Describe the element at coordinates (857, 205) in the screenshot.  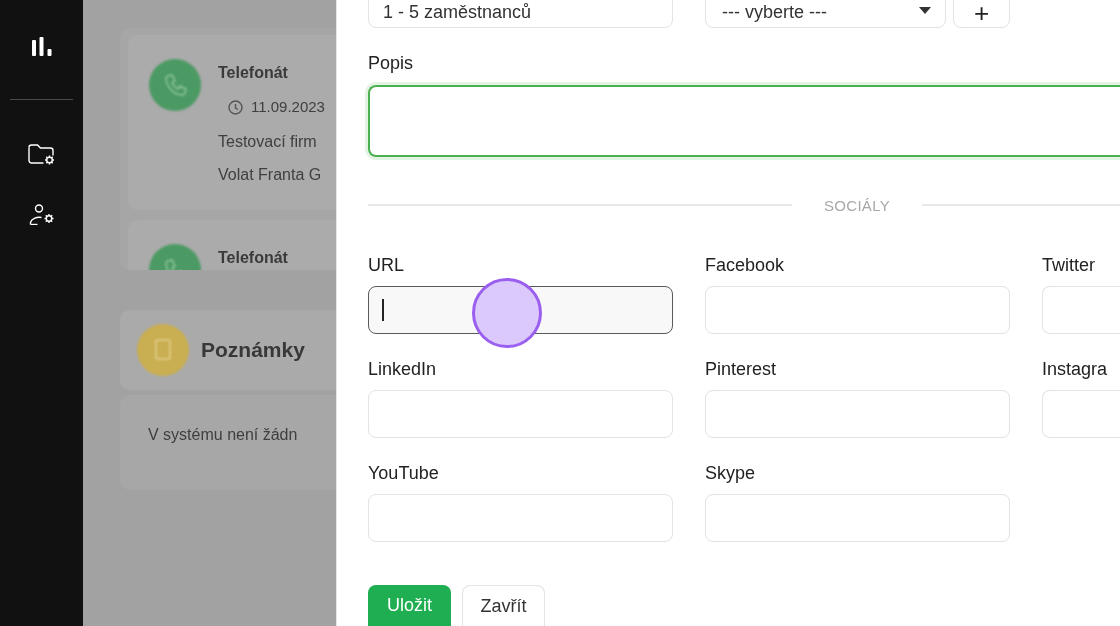
I see `section-title: SOCIÁLY` at that location.